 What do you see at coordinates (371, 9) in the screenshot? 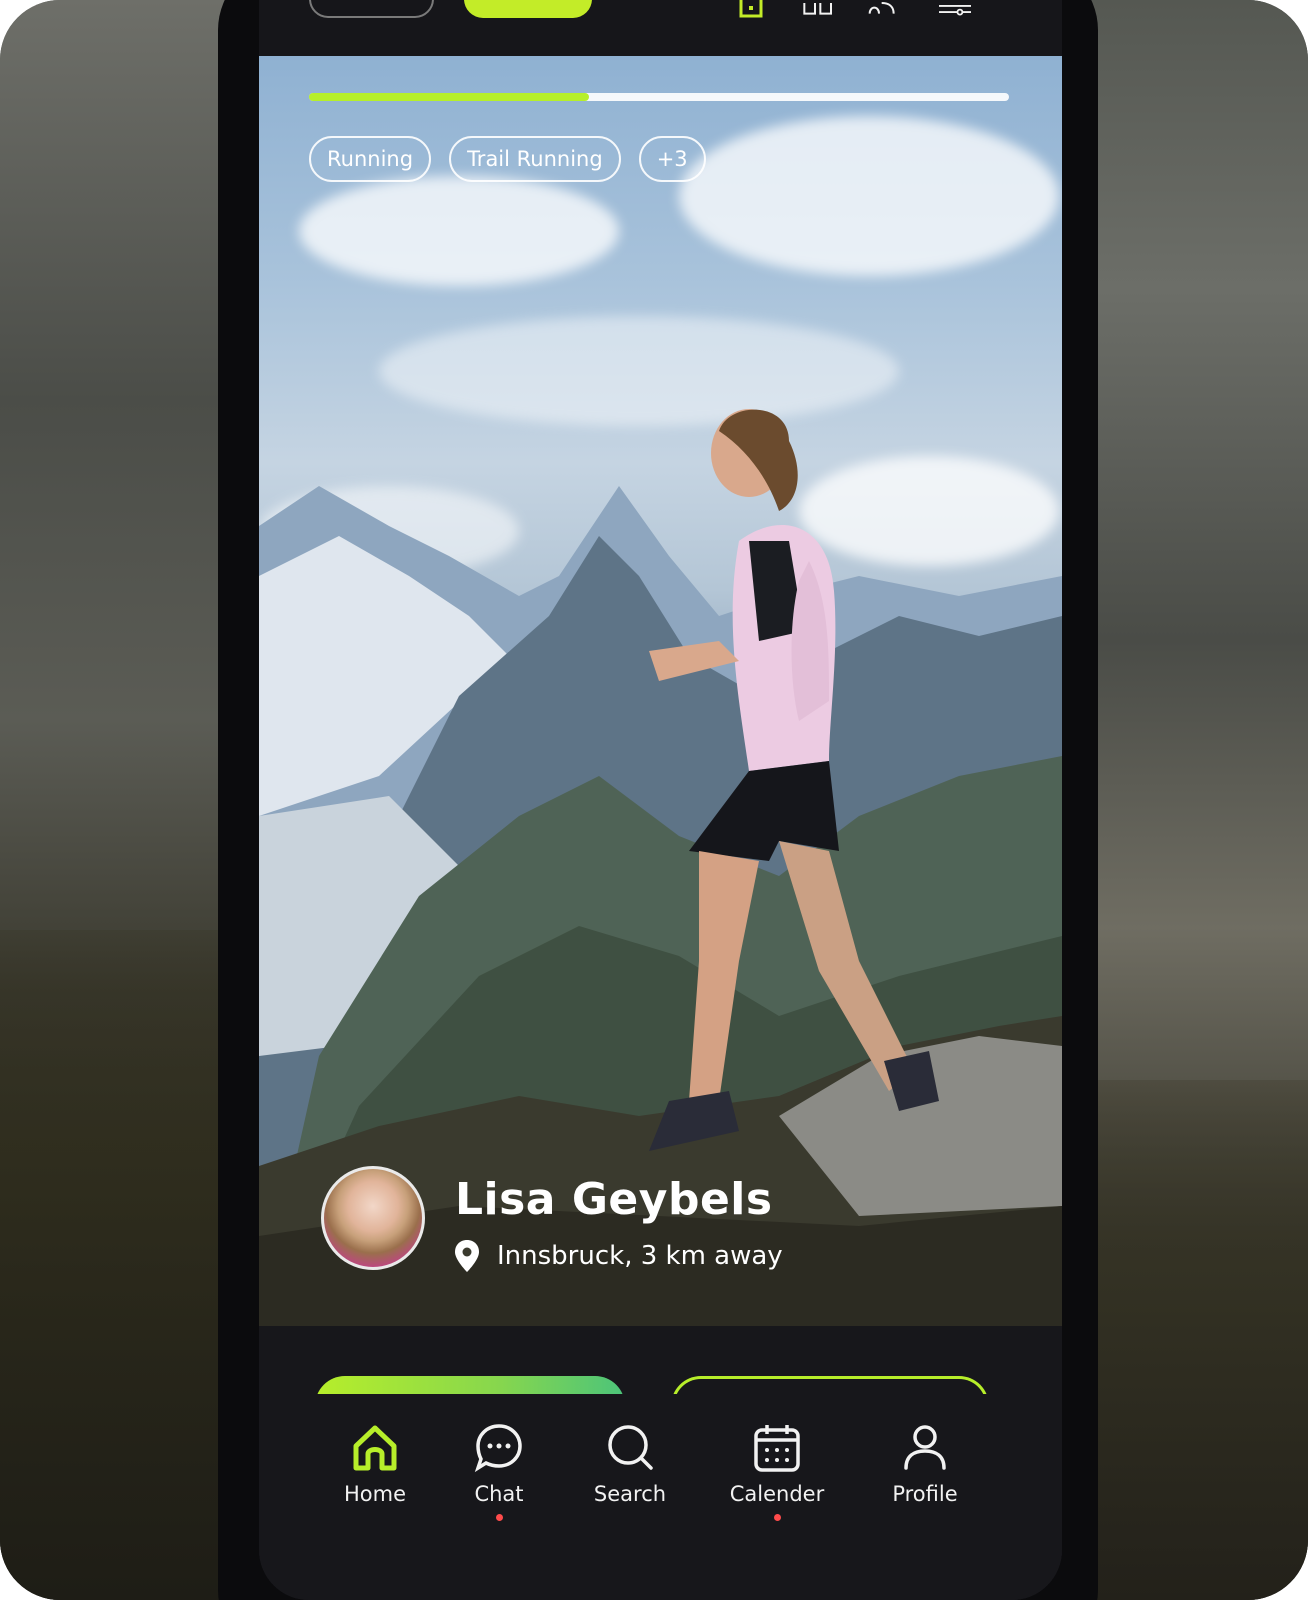
I see `filter-tab-outlined` at bounding box center [371, 9].